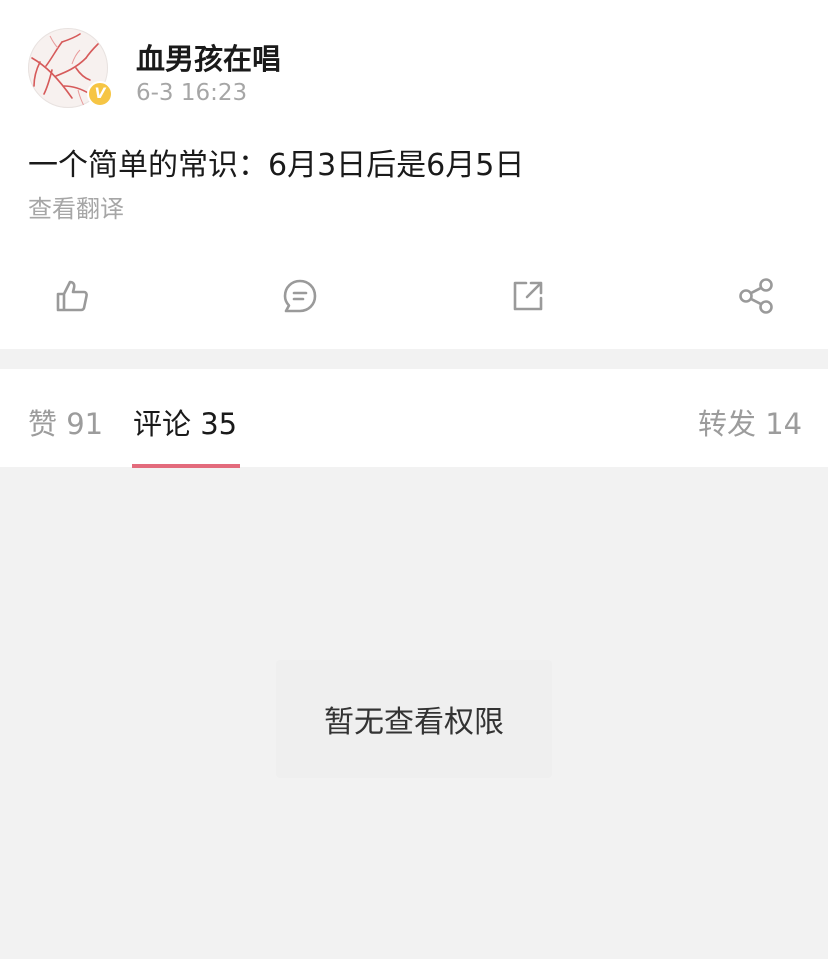 The height and width of the screenshot is (959, 828). What do you see at coordinates (186, 466) in the screenshot?
I see `active-tab-indicator` at bounding box center [186, 466].